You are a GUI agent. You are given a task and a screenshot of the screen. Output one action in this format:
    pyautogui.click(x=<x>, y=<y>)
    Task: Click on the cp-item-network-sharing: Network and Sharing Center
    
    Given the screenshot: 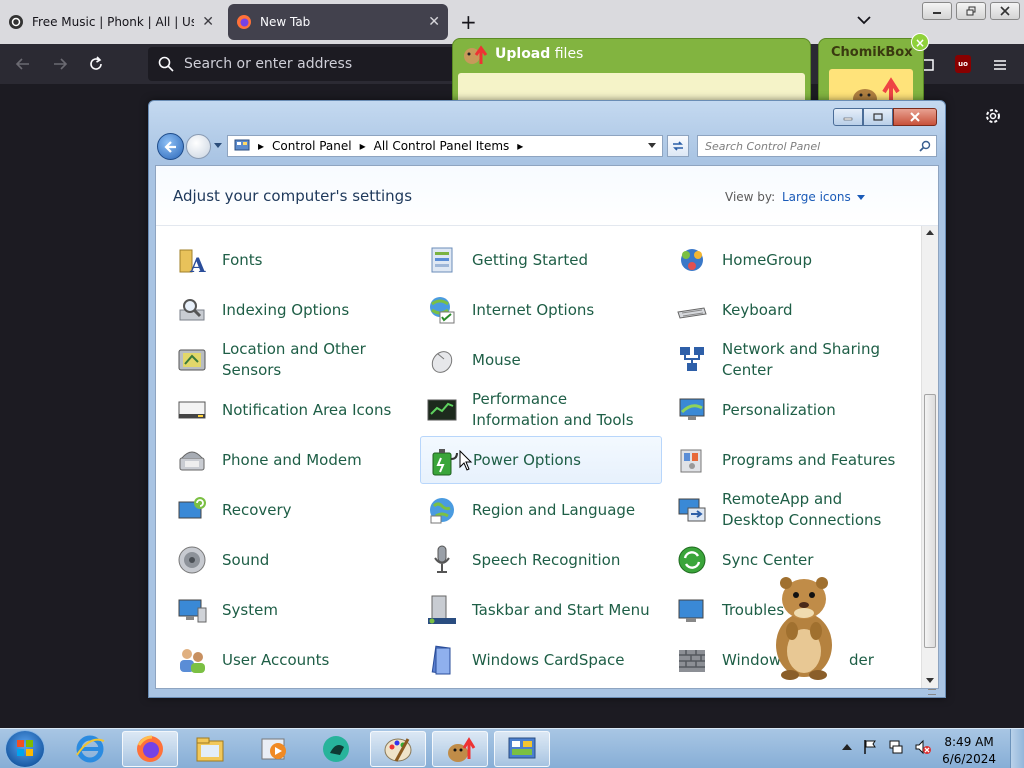 What is the action you would take?
    pyautogui.click(x=791, y=360)
    